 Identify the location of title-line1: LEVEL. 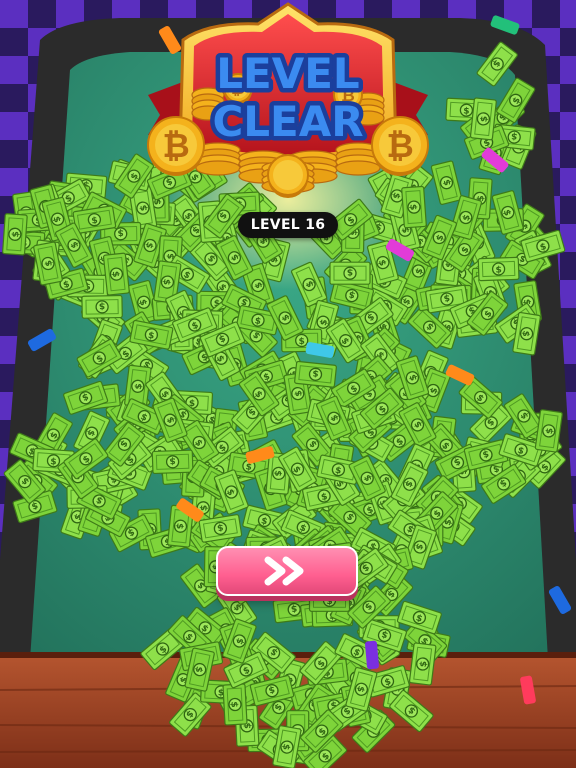
(287, 73).